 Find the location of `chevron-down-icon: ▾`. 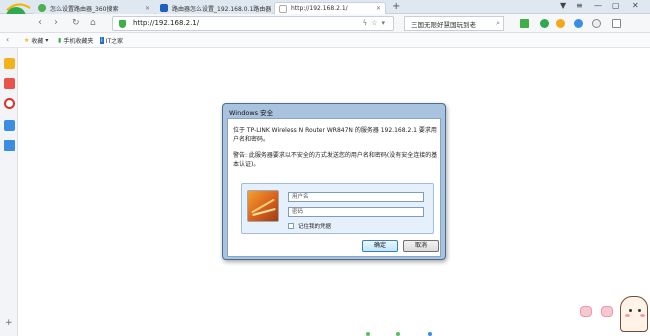

chevron-down-icon: ▾ is located at coordinates (47, 40).